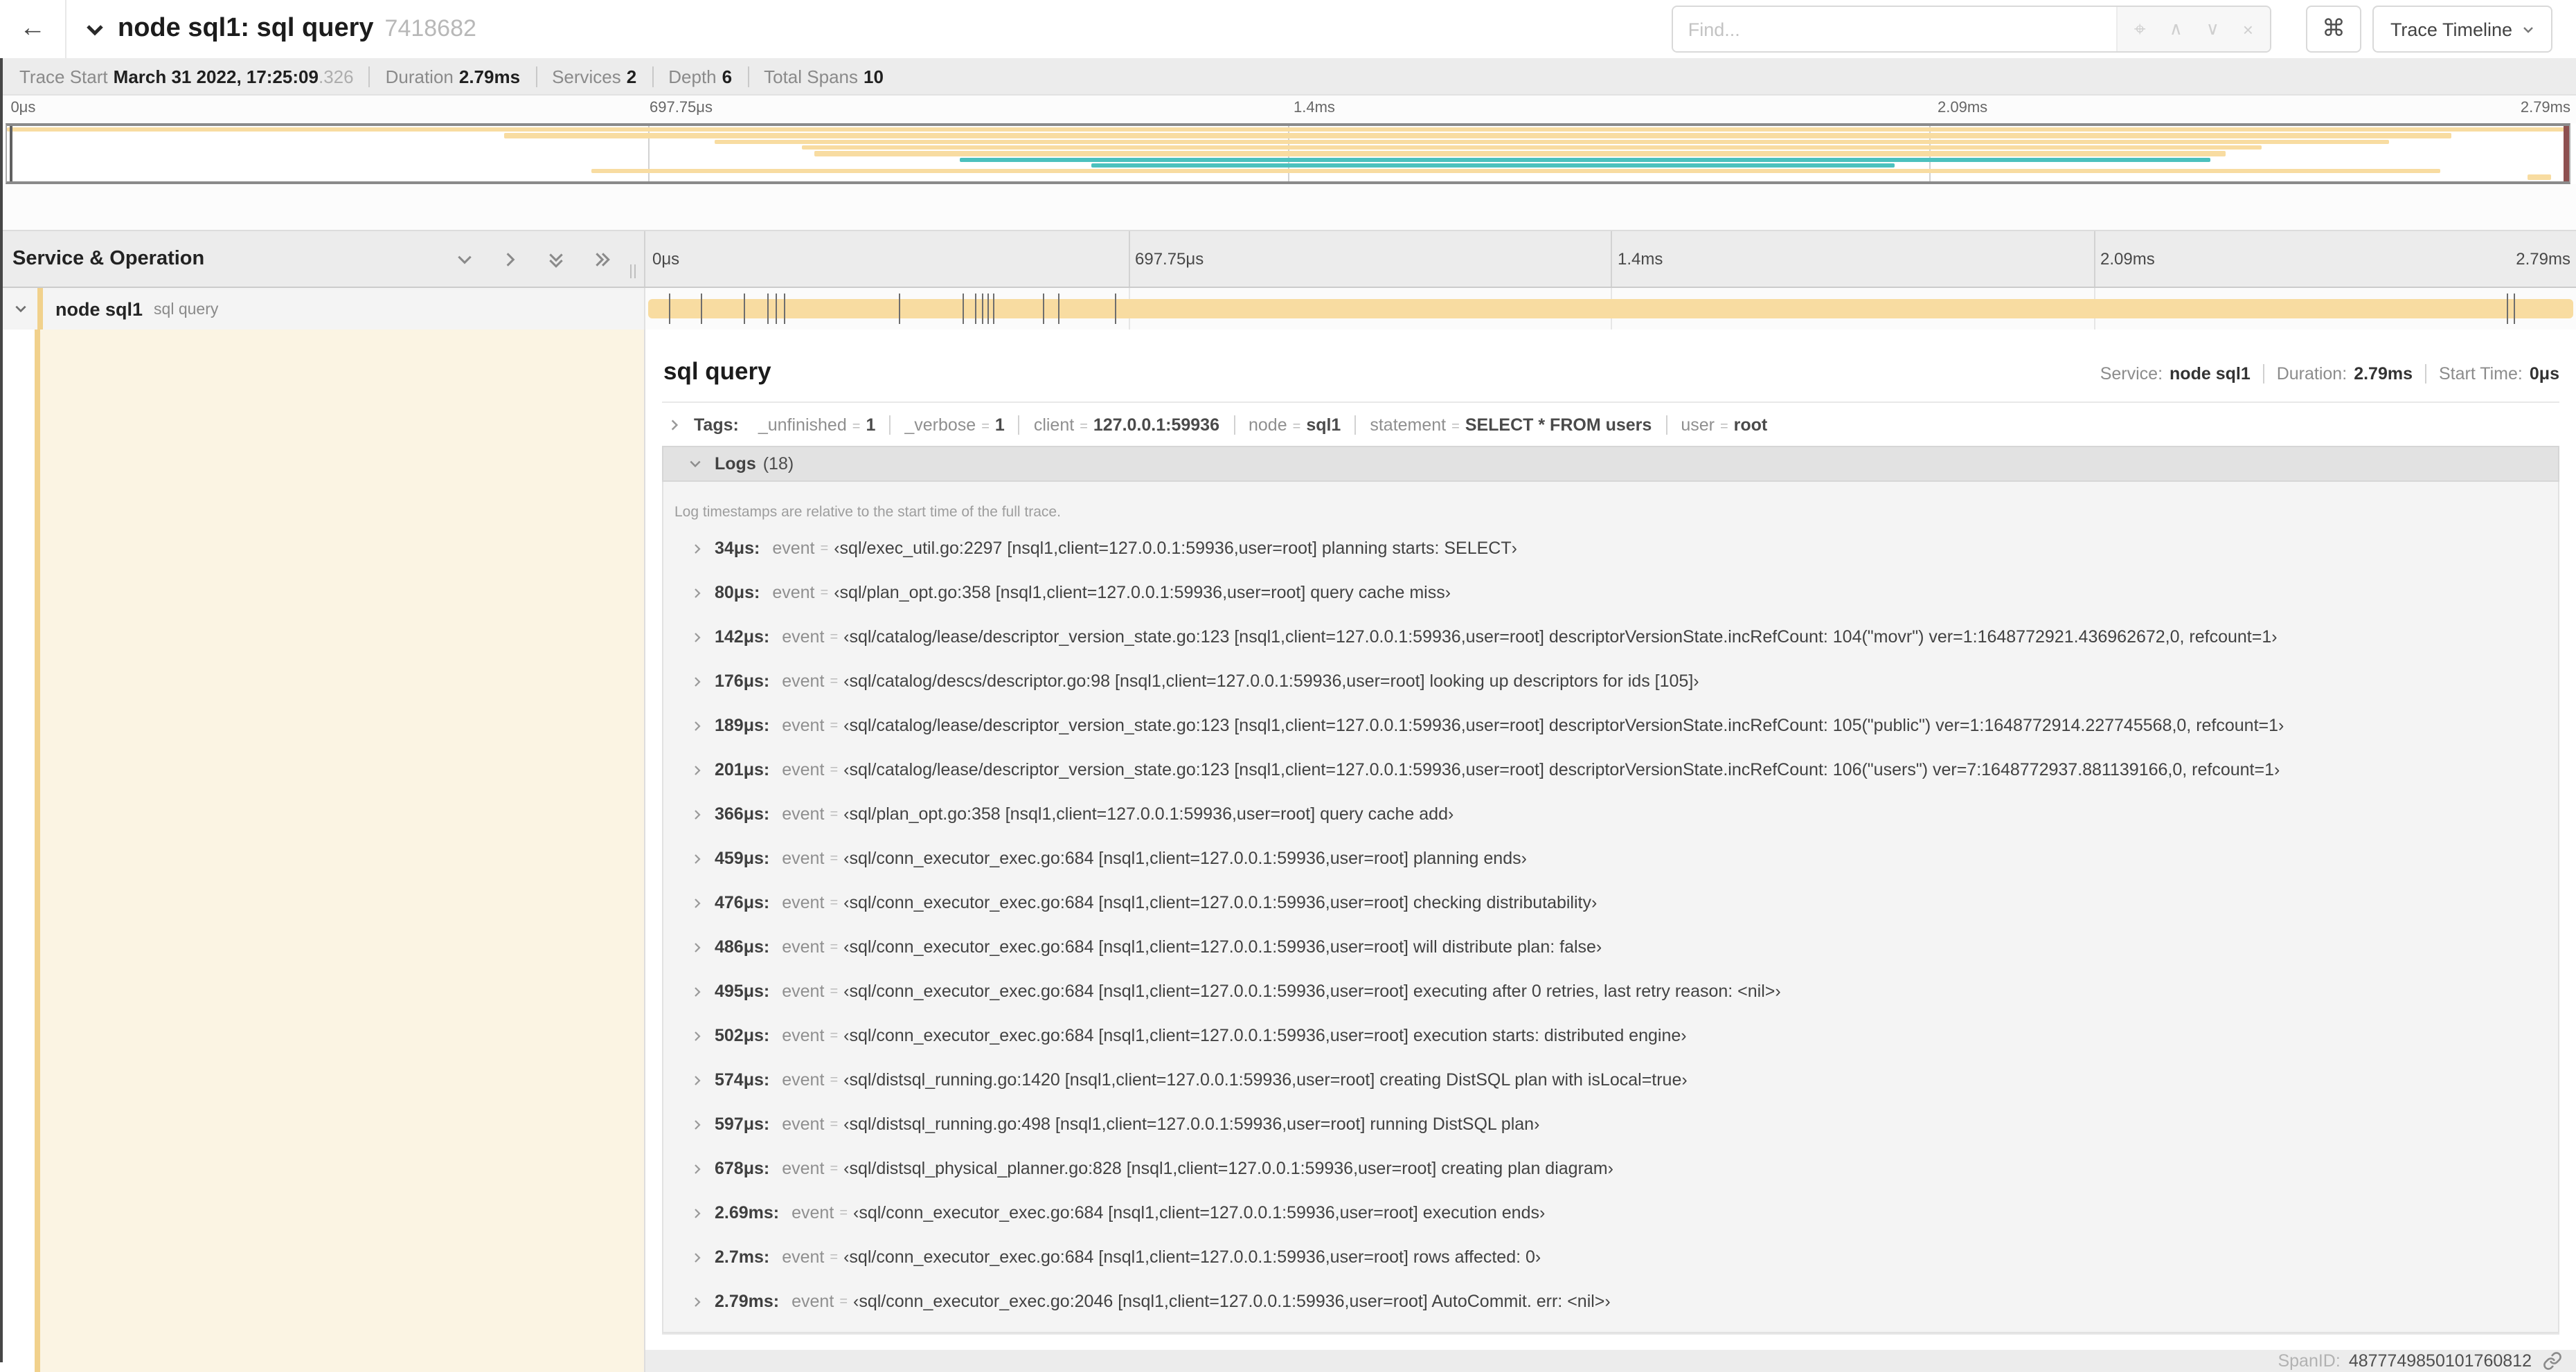 The width and height of the screenshot is (2576, 1372). Describe the element at coordinates (743, 1036) in the screenshot. I see `log-timestamp: 502μs:` at that location.